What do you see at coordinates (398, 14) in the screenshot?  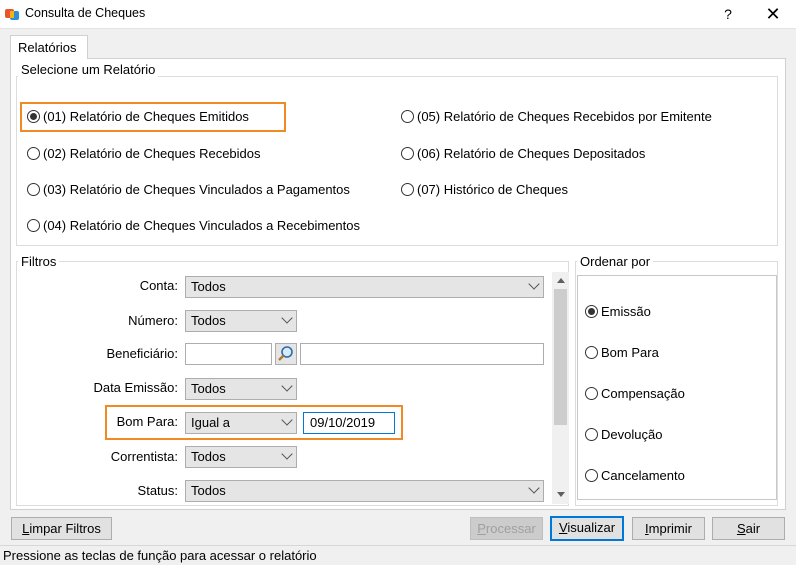 I see `title-bar: Consulta de Cheques ? ✕` at bounding box center [398, 14].